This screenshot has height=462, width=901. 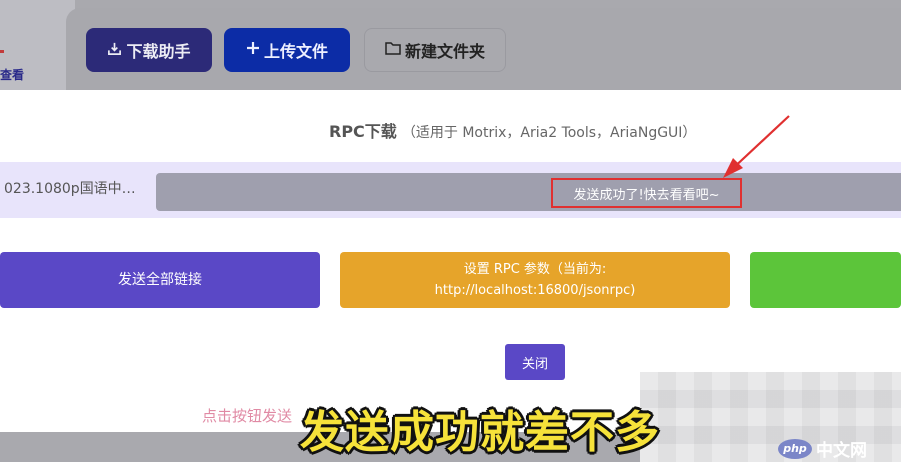 What do you see at coordinates (795, 448) in the screenshot?
I see `php-logo-icon: php` at bounding box center [795, 448].